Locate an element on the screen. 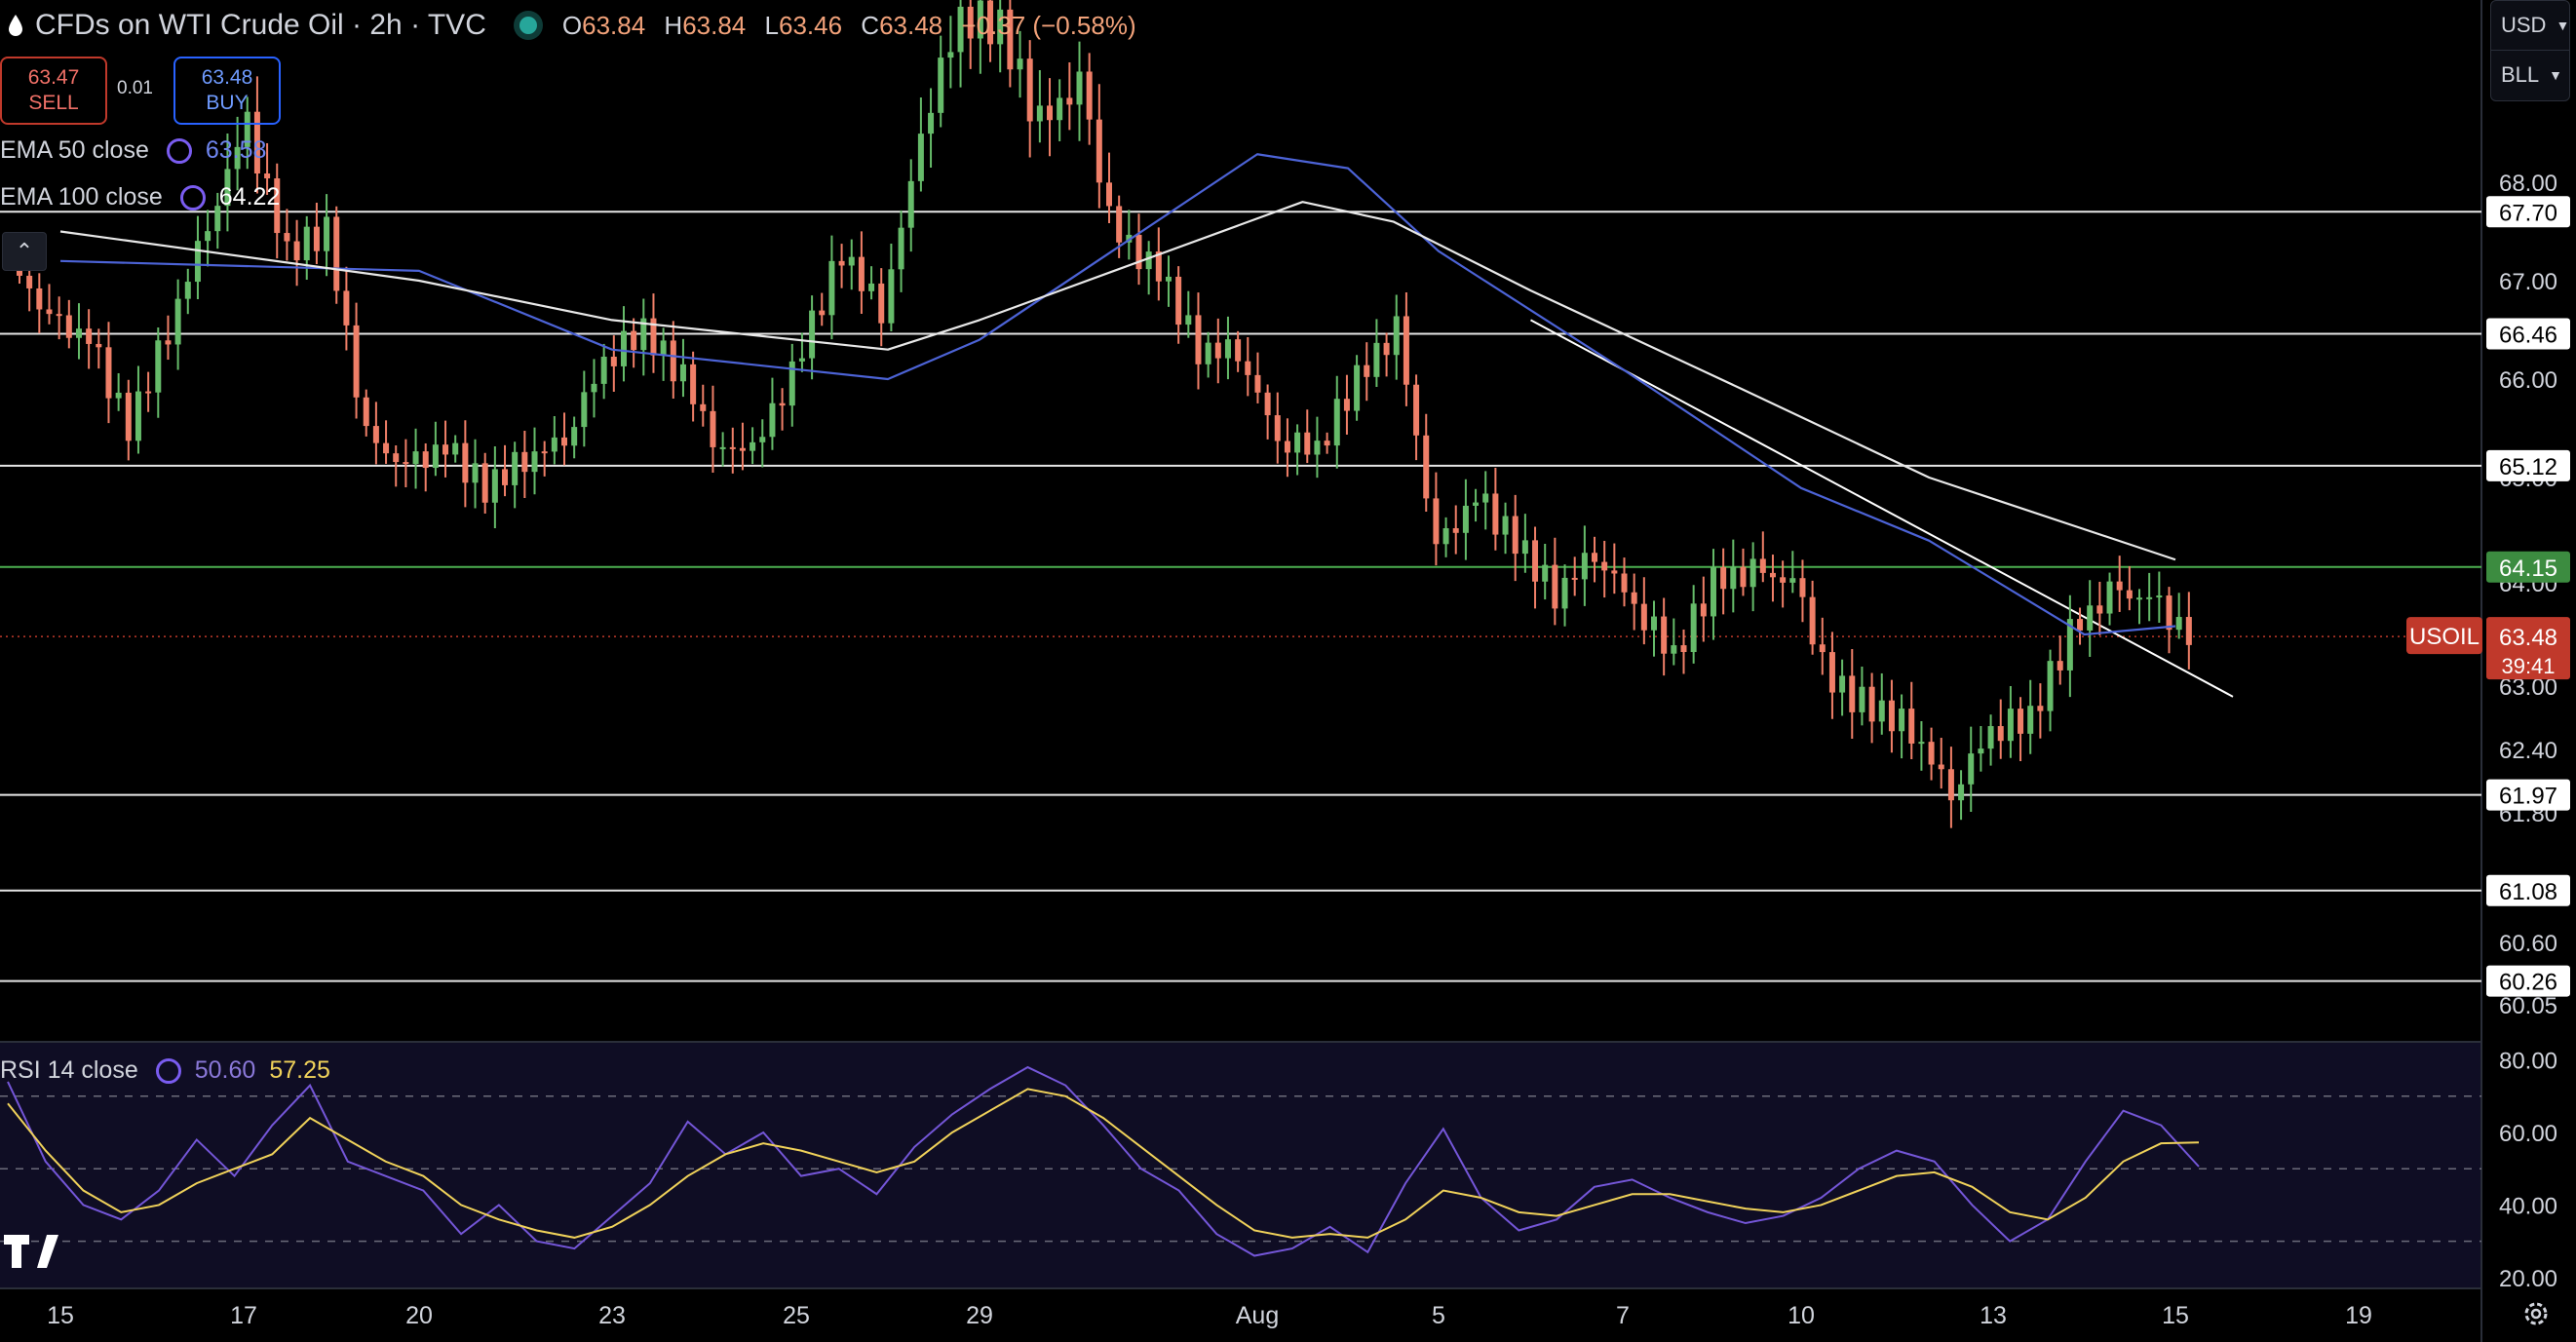 The width and height of the screenshot is (2576, 1342). tradingview-logo is located at coordinates (37, 1252).